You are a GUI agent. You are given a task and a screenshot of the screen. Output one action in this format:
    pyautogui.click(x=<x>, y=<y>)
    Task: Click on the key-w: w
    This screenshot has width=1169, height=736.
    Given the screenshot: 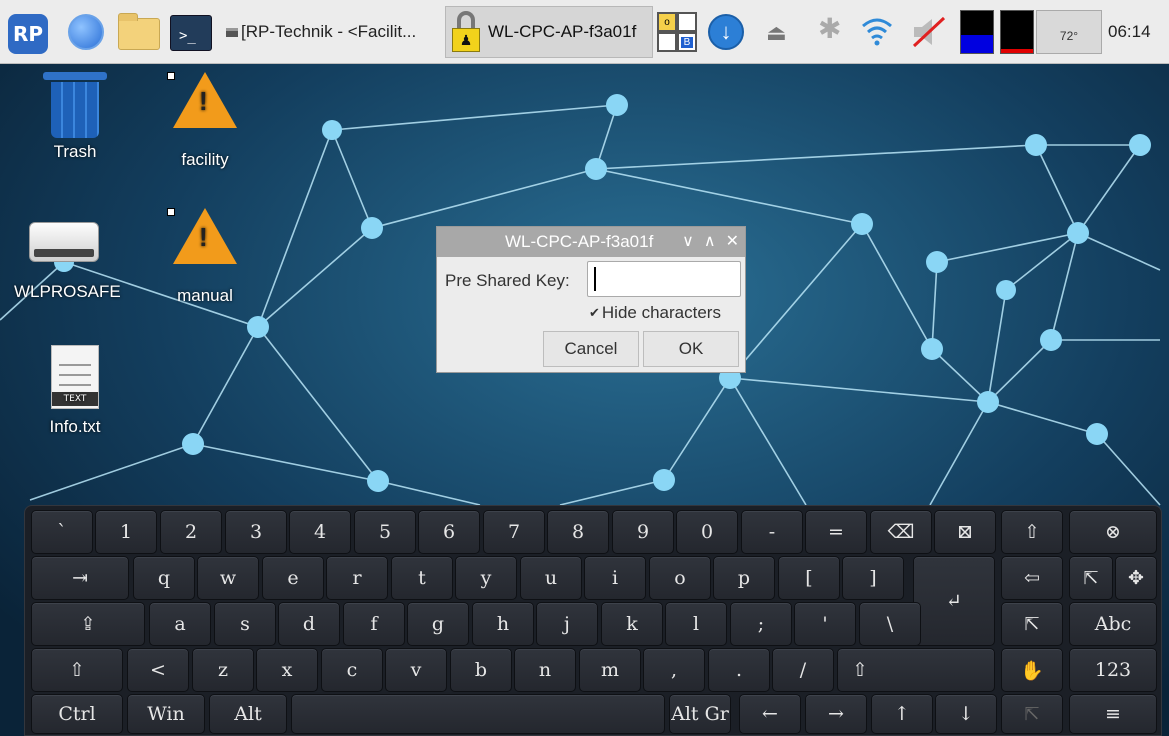 What is the action you would take?
    pyautogui.click(x=228, y=578)
    